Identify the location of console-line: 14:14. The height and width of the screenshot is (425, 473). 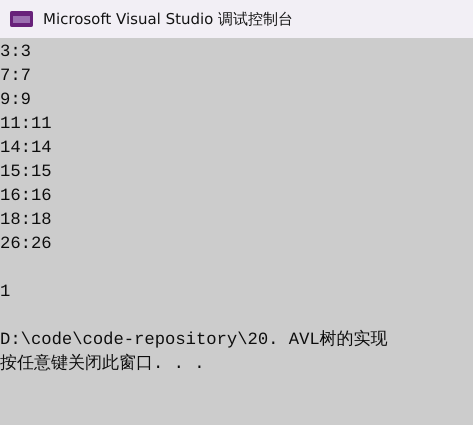
(26, 149).